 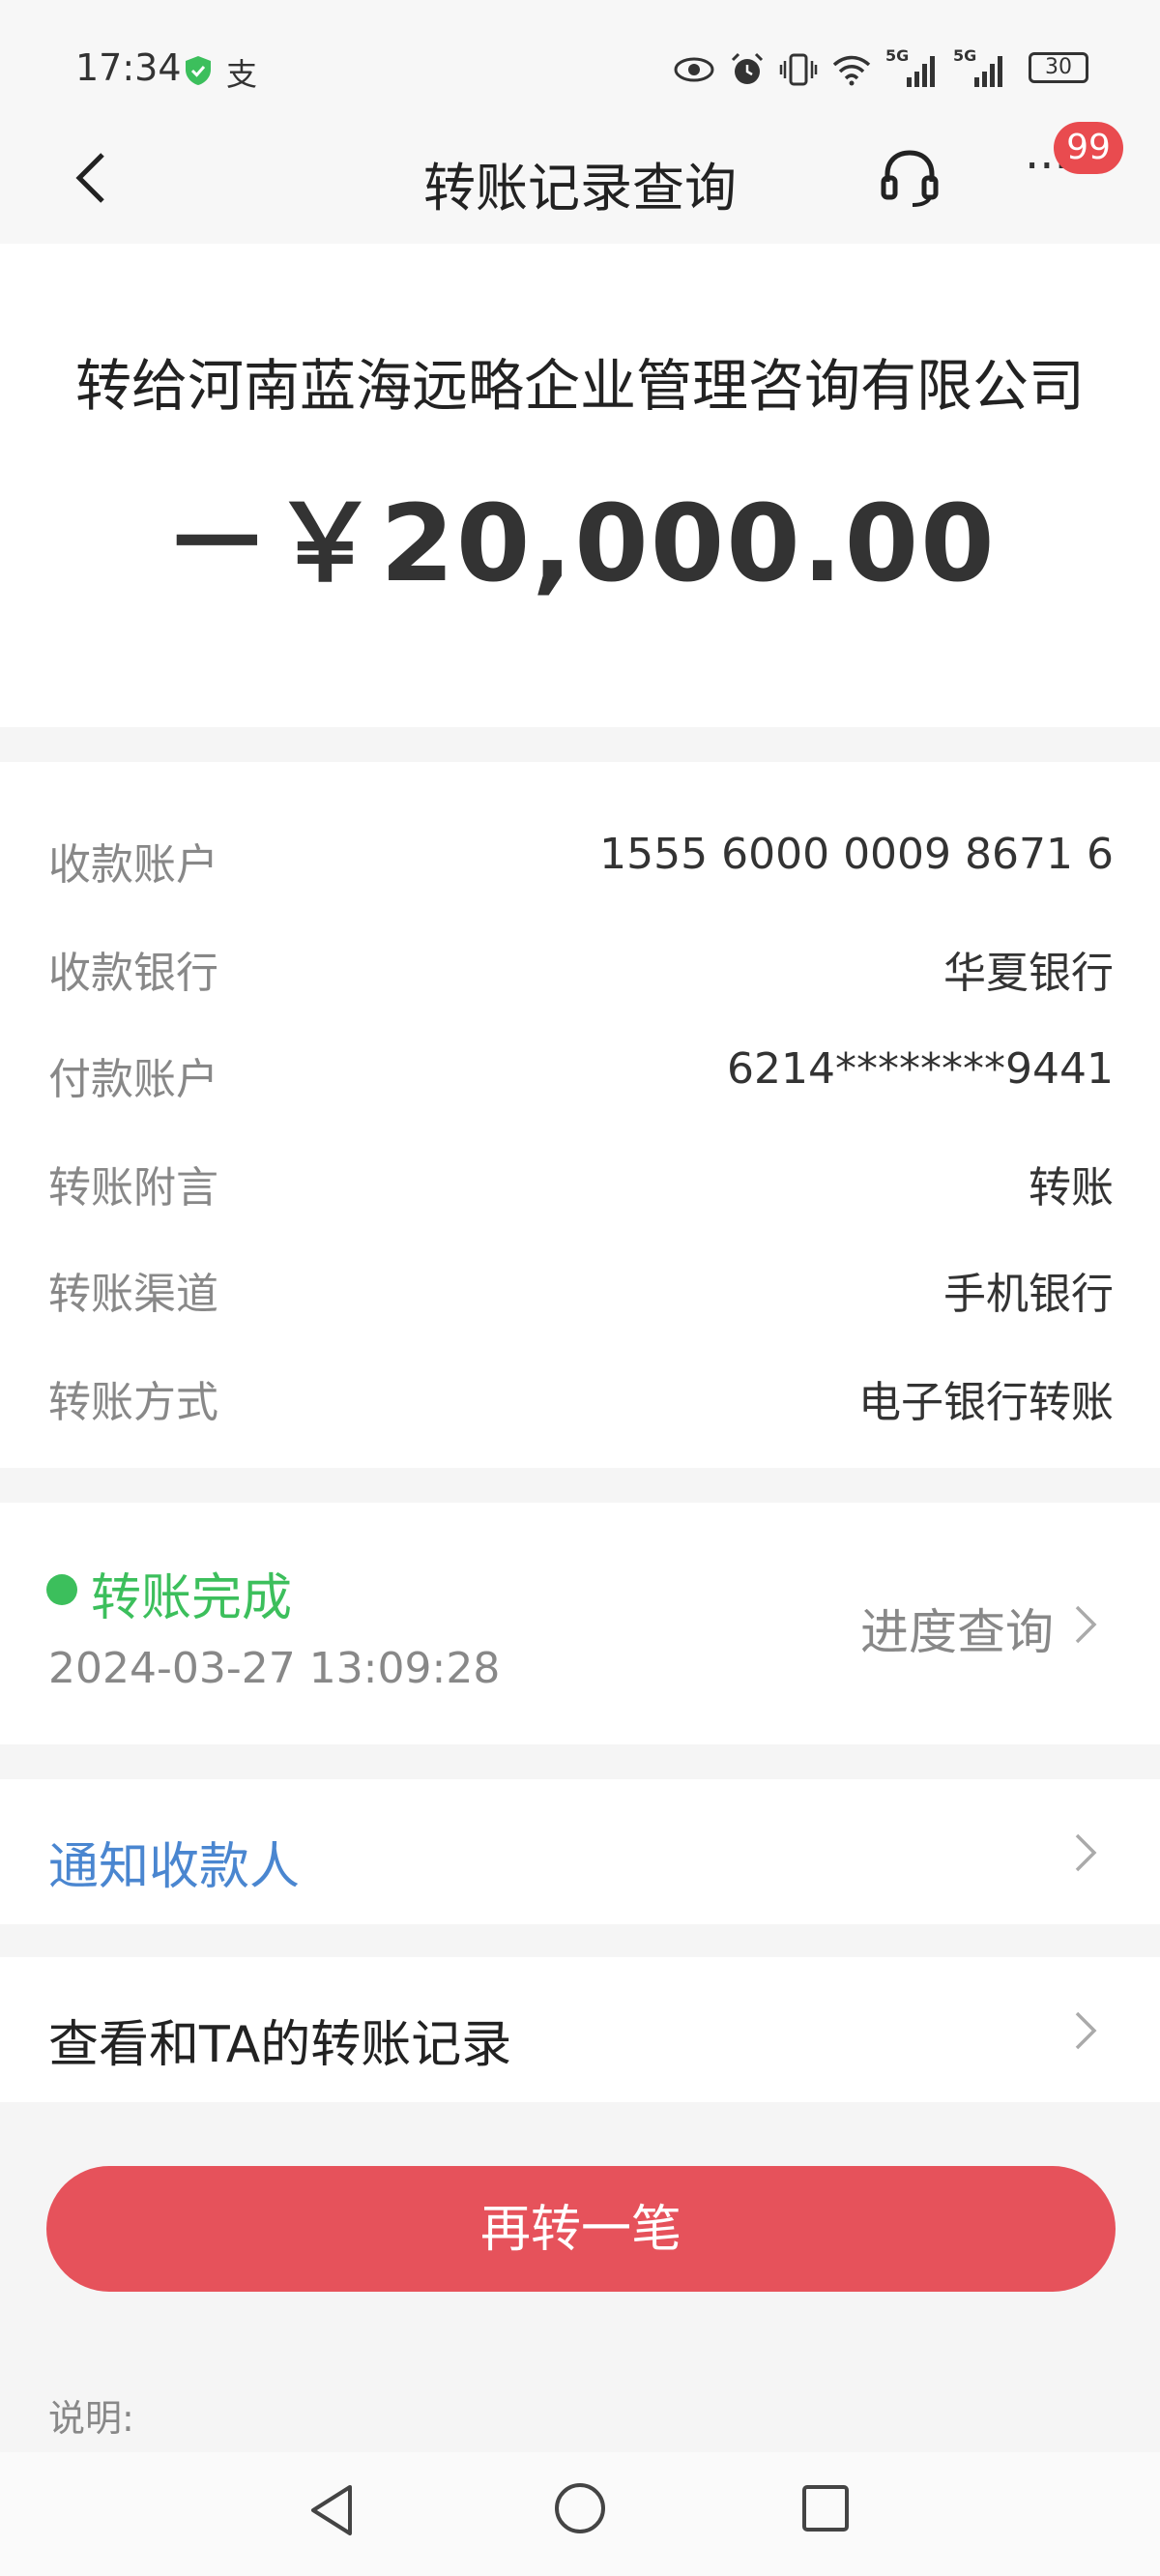 What do you see at coordinates (826, 2508) in the screenshot?
I see `nav-recent-icon` at bounding box center [826, 2508].